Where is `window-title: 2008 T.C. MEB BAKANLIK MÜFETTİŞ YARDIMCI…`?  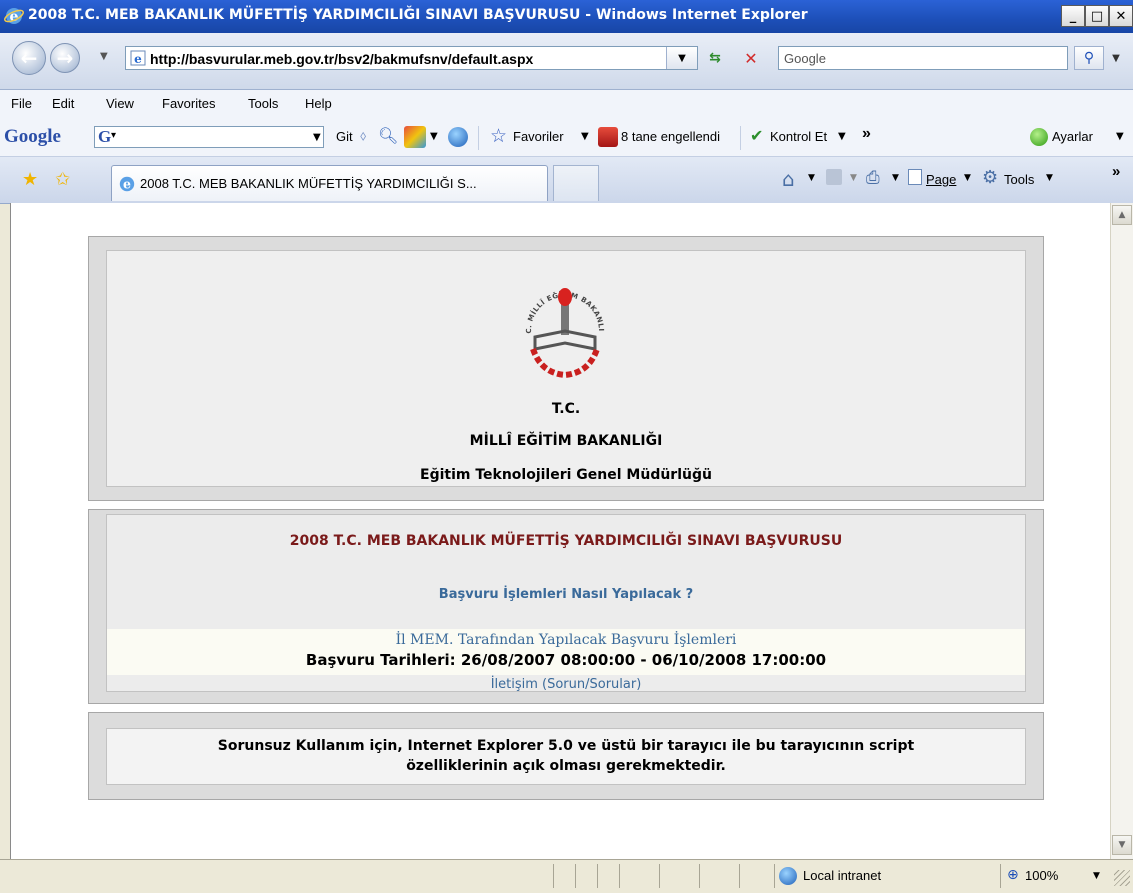
window-title: 2008 T.C. MEB BAKANLIK MÜFETTİŞ YARDIMCI… is located at coordinates (418, 15).